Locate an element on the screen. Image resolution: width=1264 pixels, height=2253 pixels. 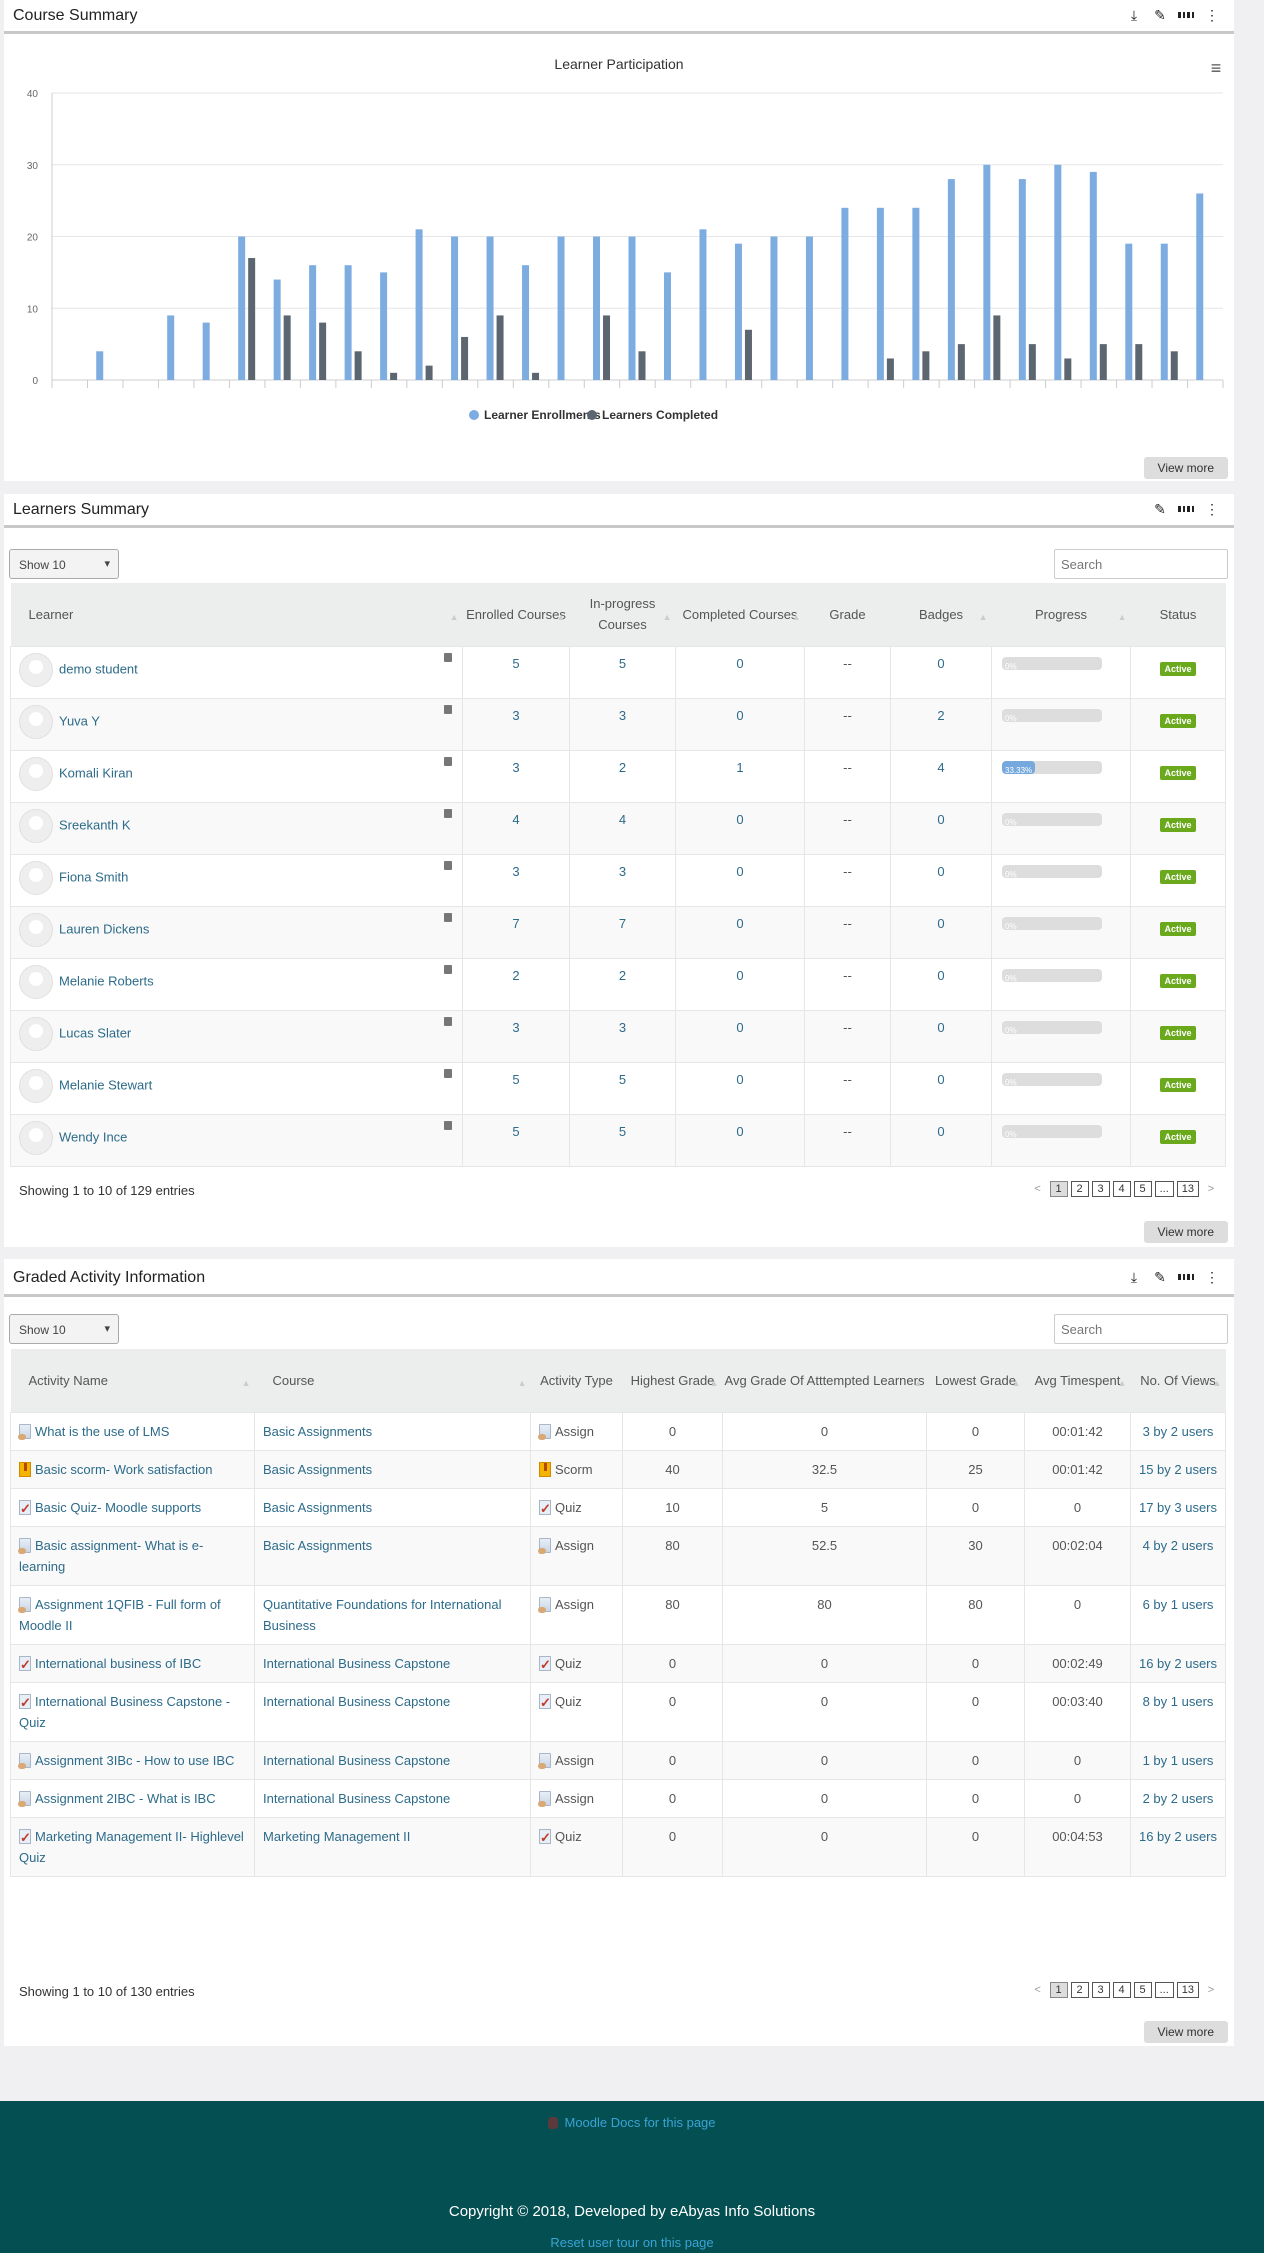
learner-name-link: Fiona Smith is located at coordinates (93, 876).